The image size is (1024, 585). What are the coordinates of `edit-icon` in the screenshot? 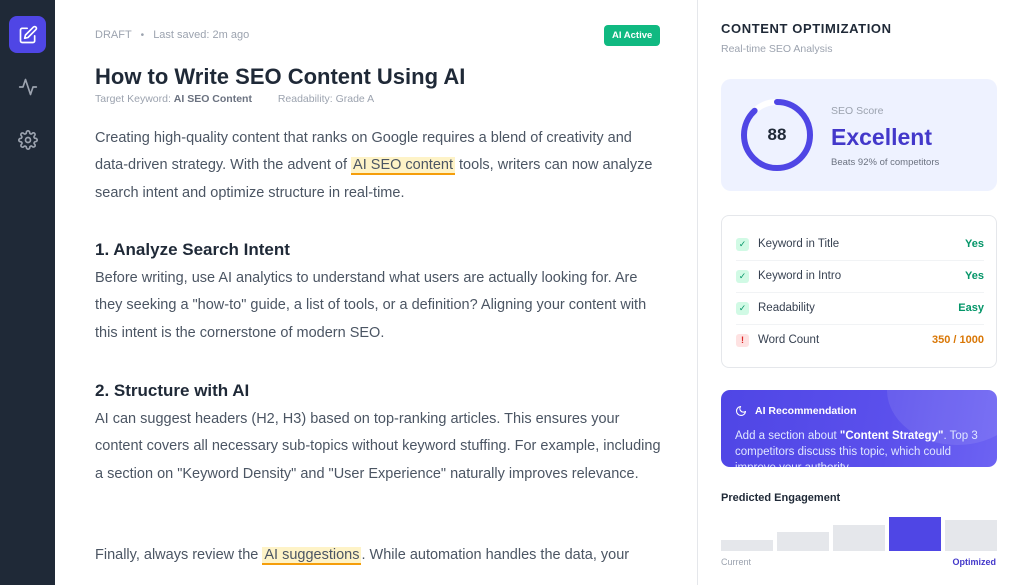 It's located at (28, 34).